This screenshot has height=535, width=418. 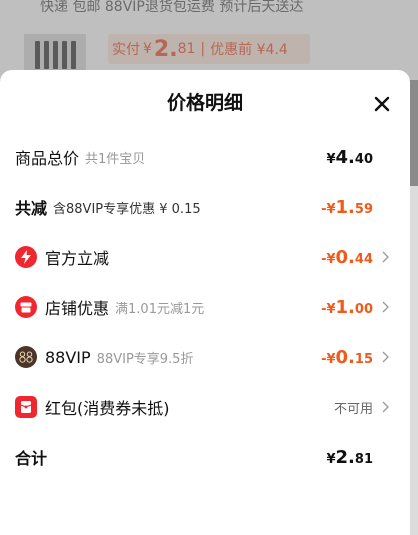 I want to click on vip-label: 88VIP, so click(x=68, y=357).